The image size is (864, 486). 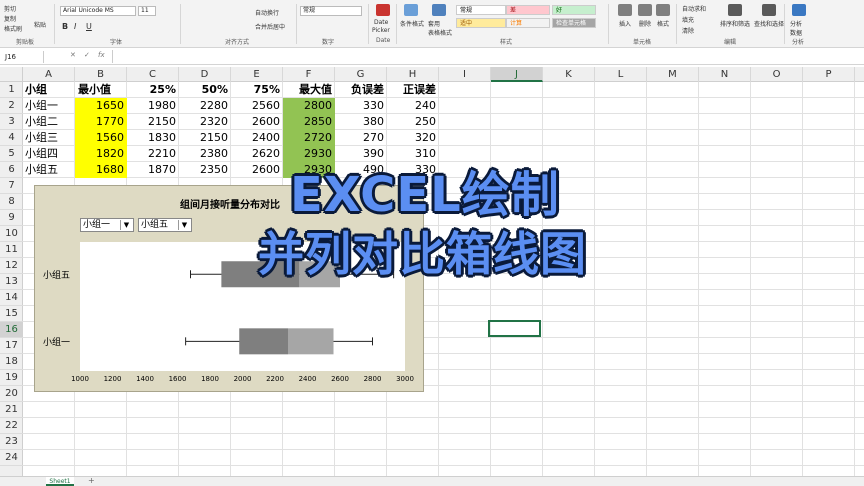 What do you see at coordinates (89, 26) in the screenshot?
I see `underline-button: U` at bounding box center [89, 26].